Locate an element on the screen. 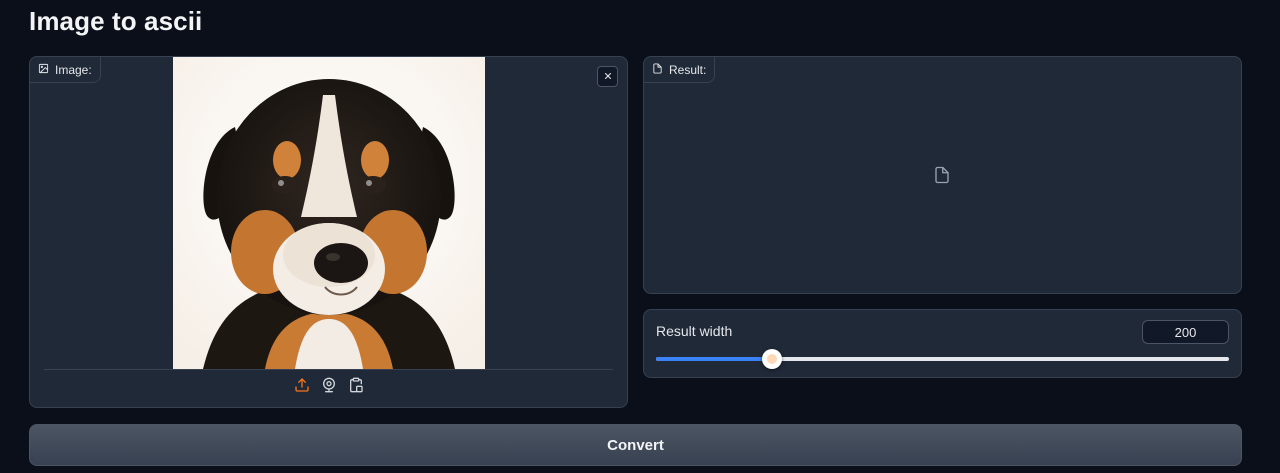 This screenshot has width=1280, height=473. image-source-toolbar is located at coordinates (328, 387).